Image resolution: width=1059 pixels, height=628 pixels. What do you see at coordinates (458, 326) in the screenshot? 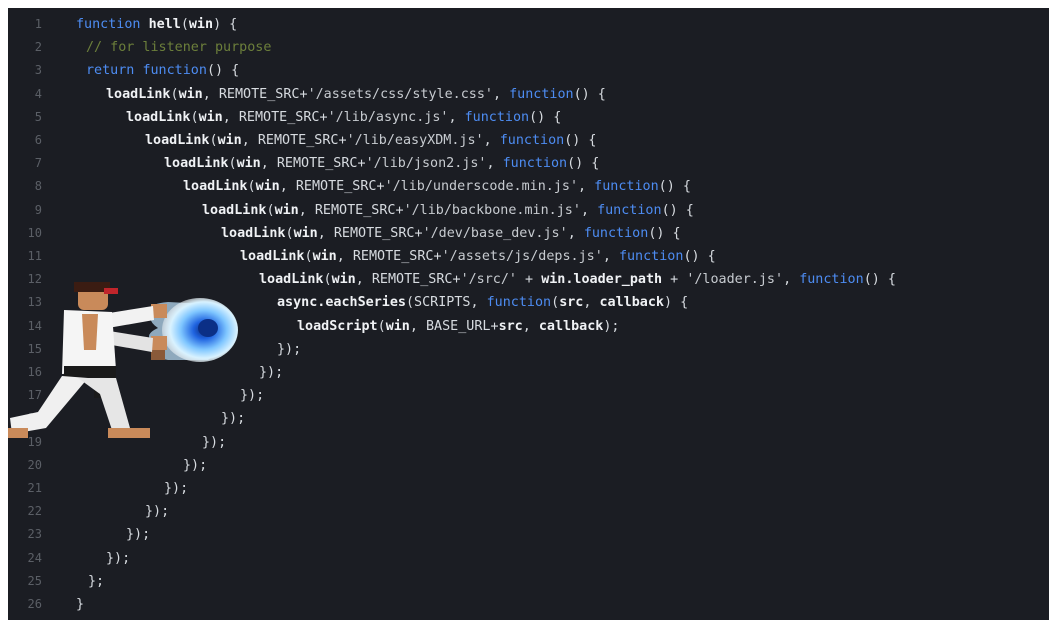
I see `code-text: loadScript(win, BASE_URL+src, callback);` at bounding box center [458, 326].